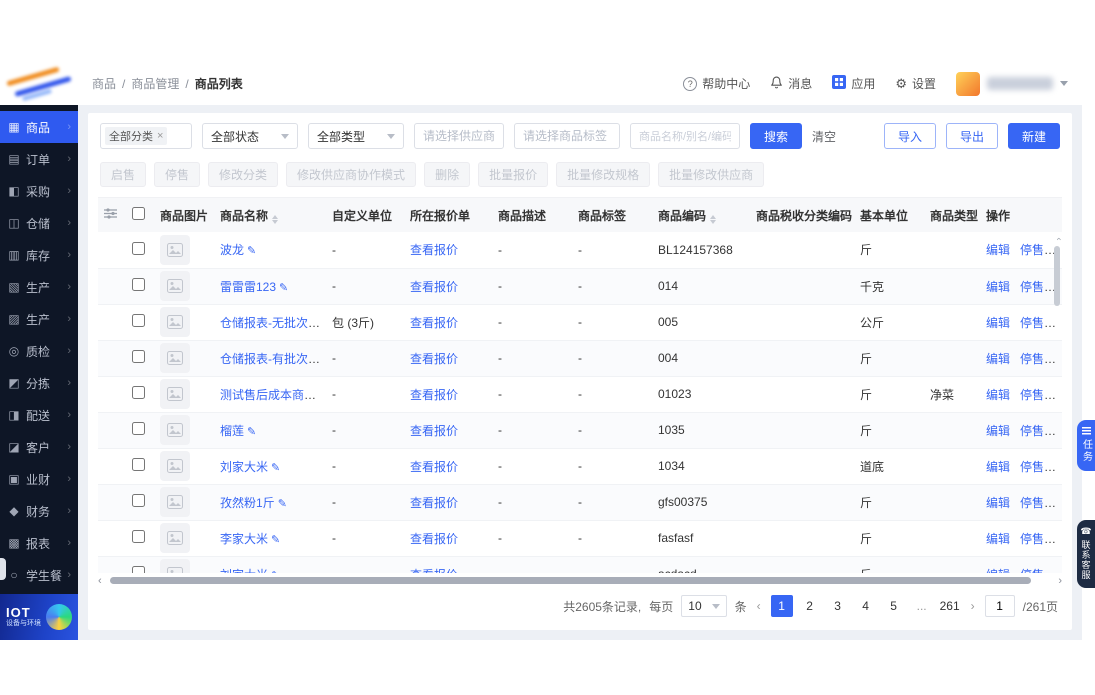  Describe the element at coordinates (781, 606) in the screenshot. I see `page-button-1: 1` at that location.